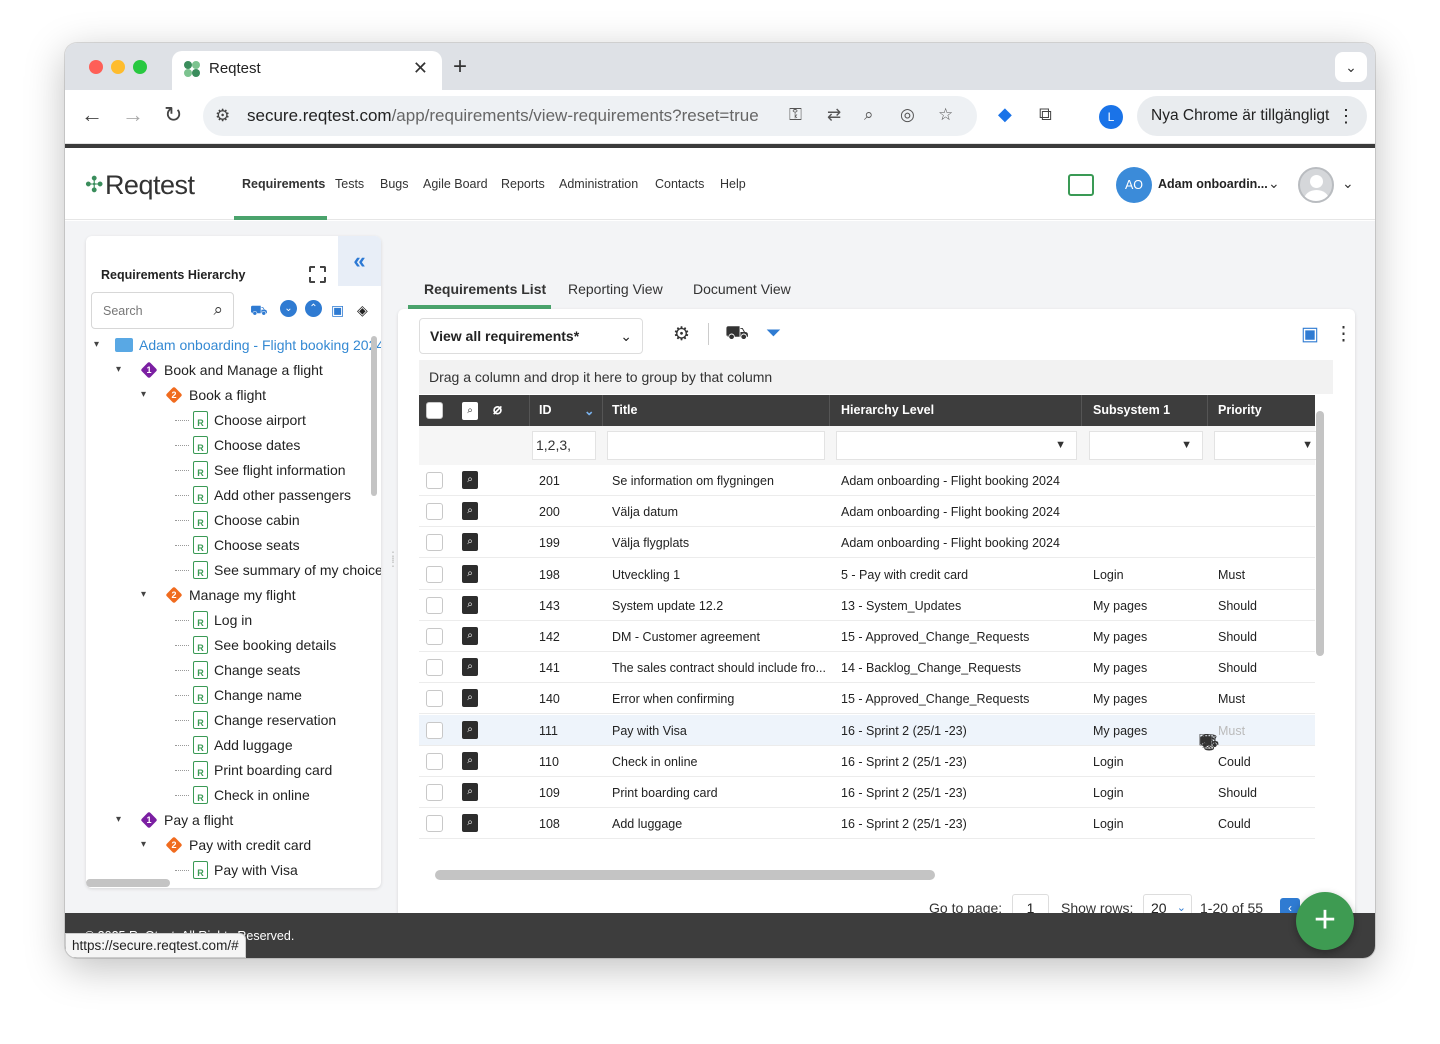 The image size is (1440, 1044). I want to click on row-title: Se information om flygningen, so click(693, 481).